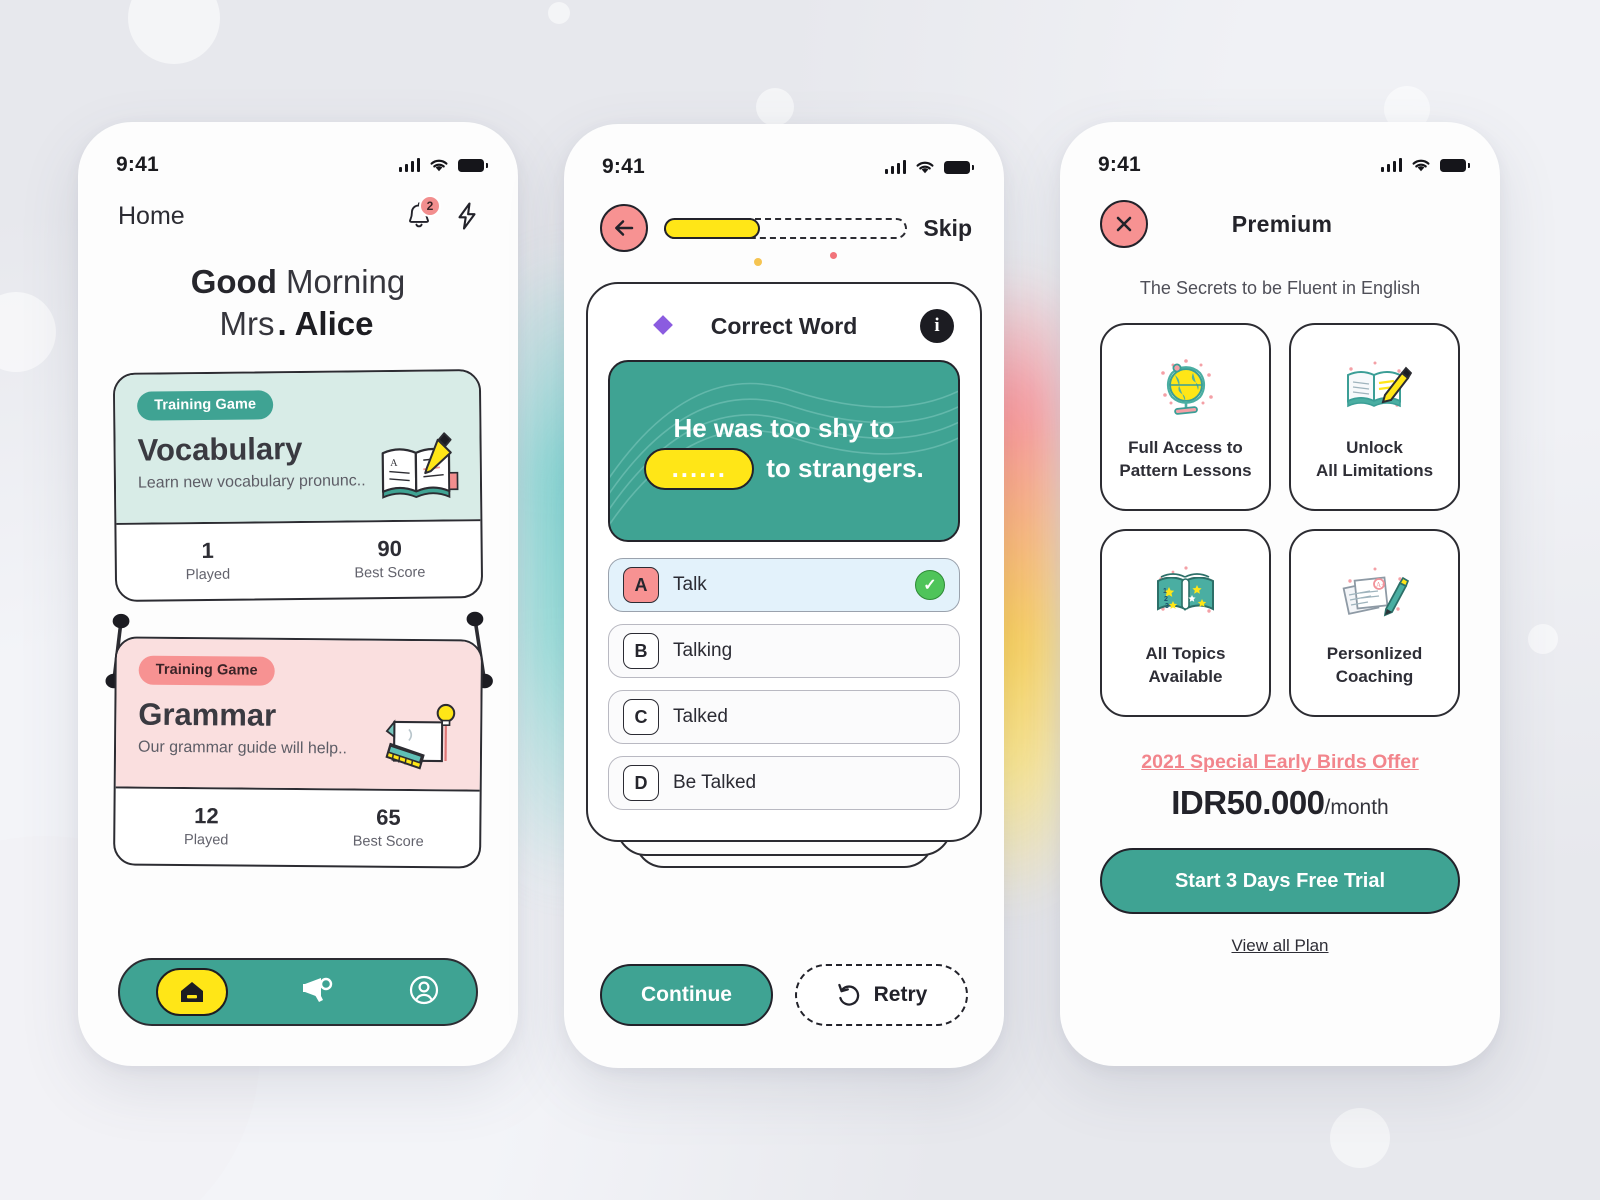  I want to click on feature-card-all-topics: 123 All Topics Available, so click(1185, 623).